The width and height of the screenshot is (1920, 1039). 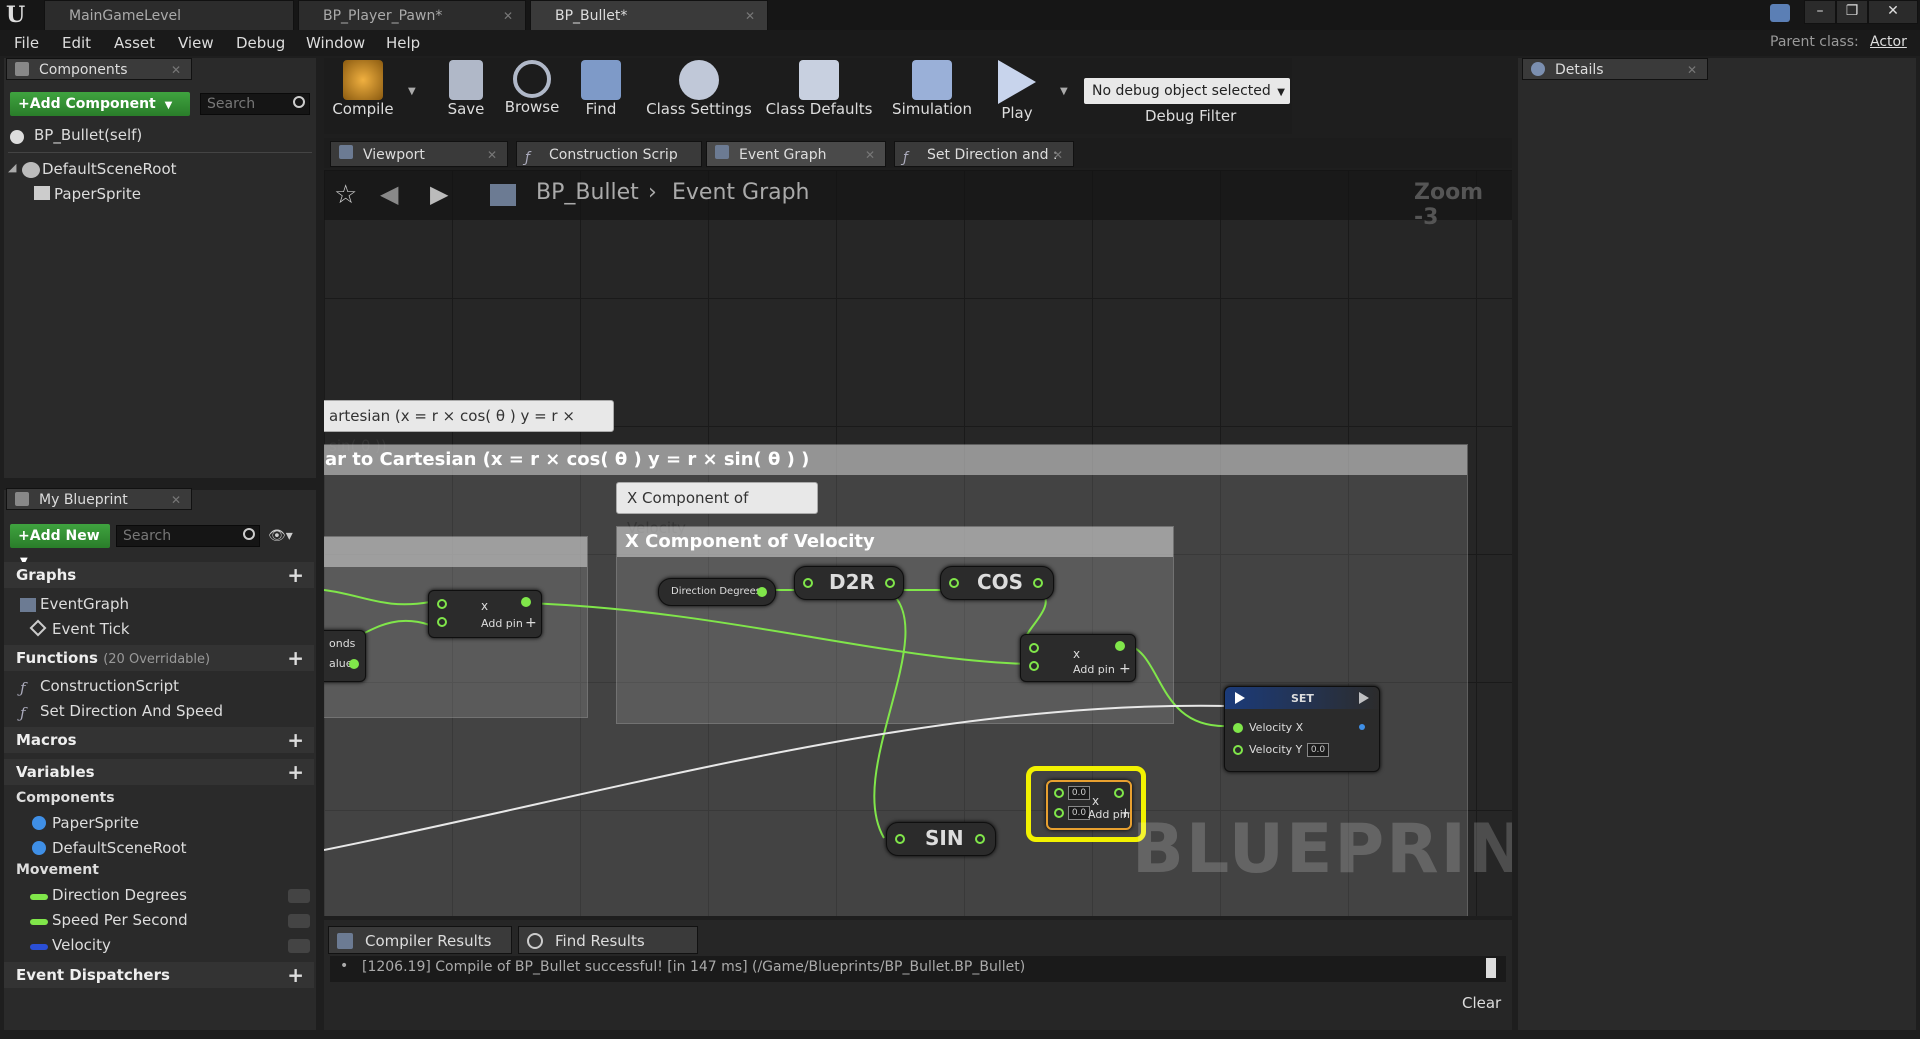 What do you see at coordinates (1364, 698) in the screenshot?
I see `exec-out-pin` at bounding box center [1364, 698].